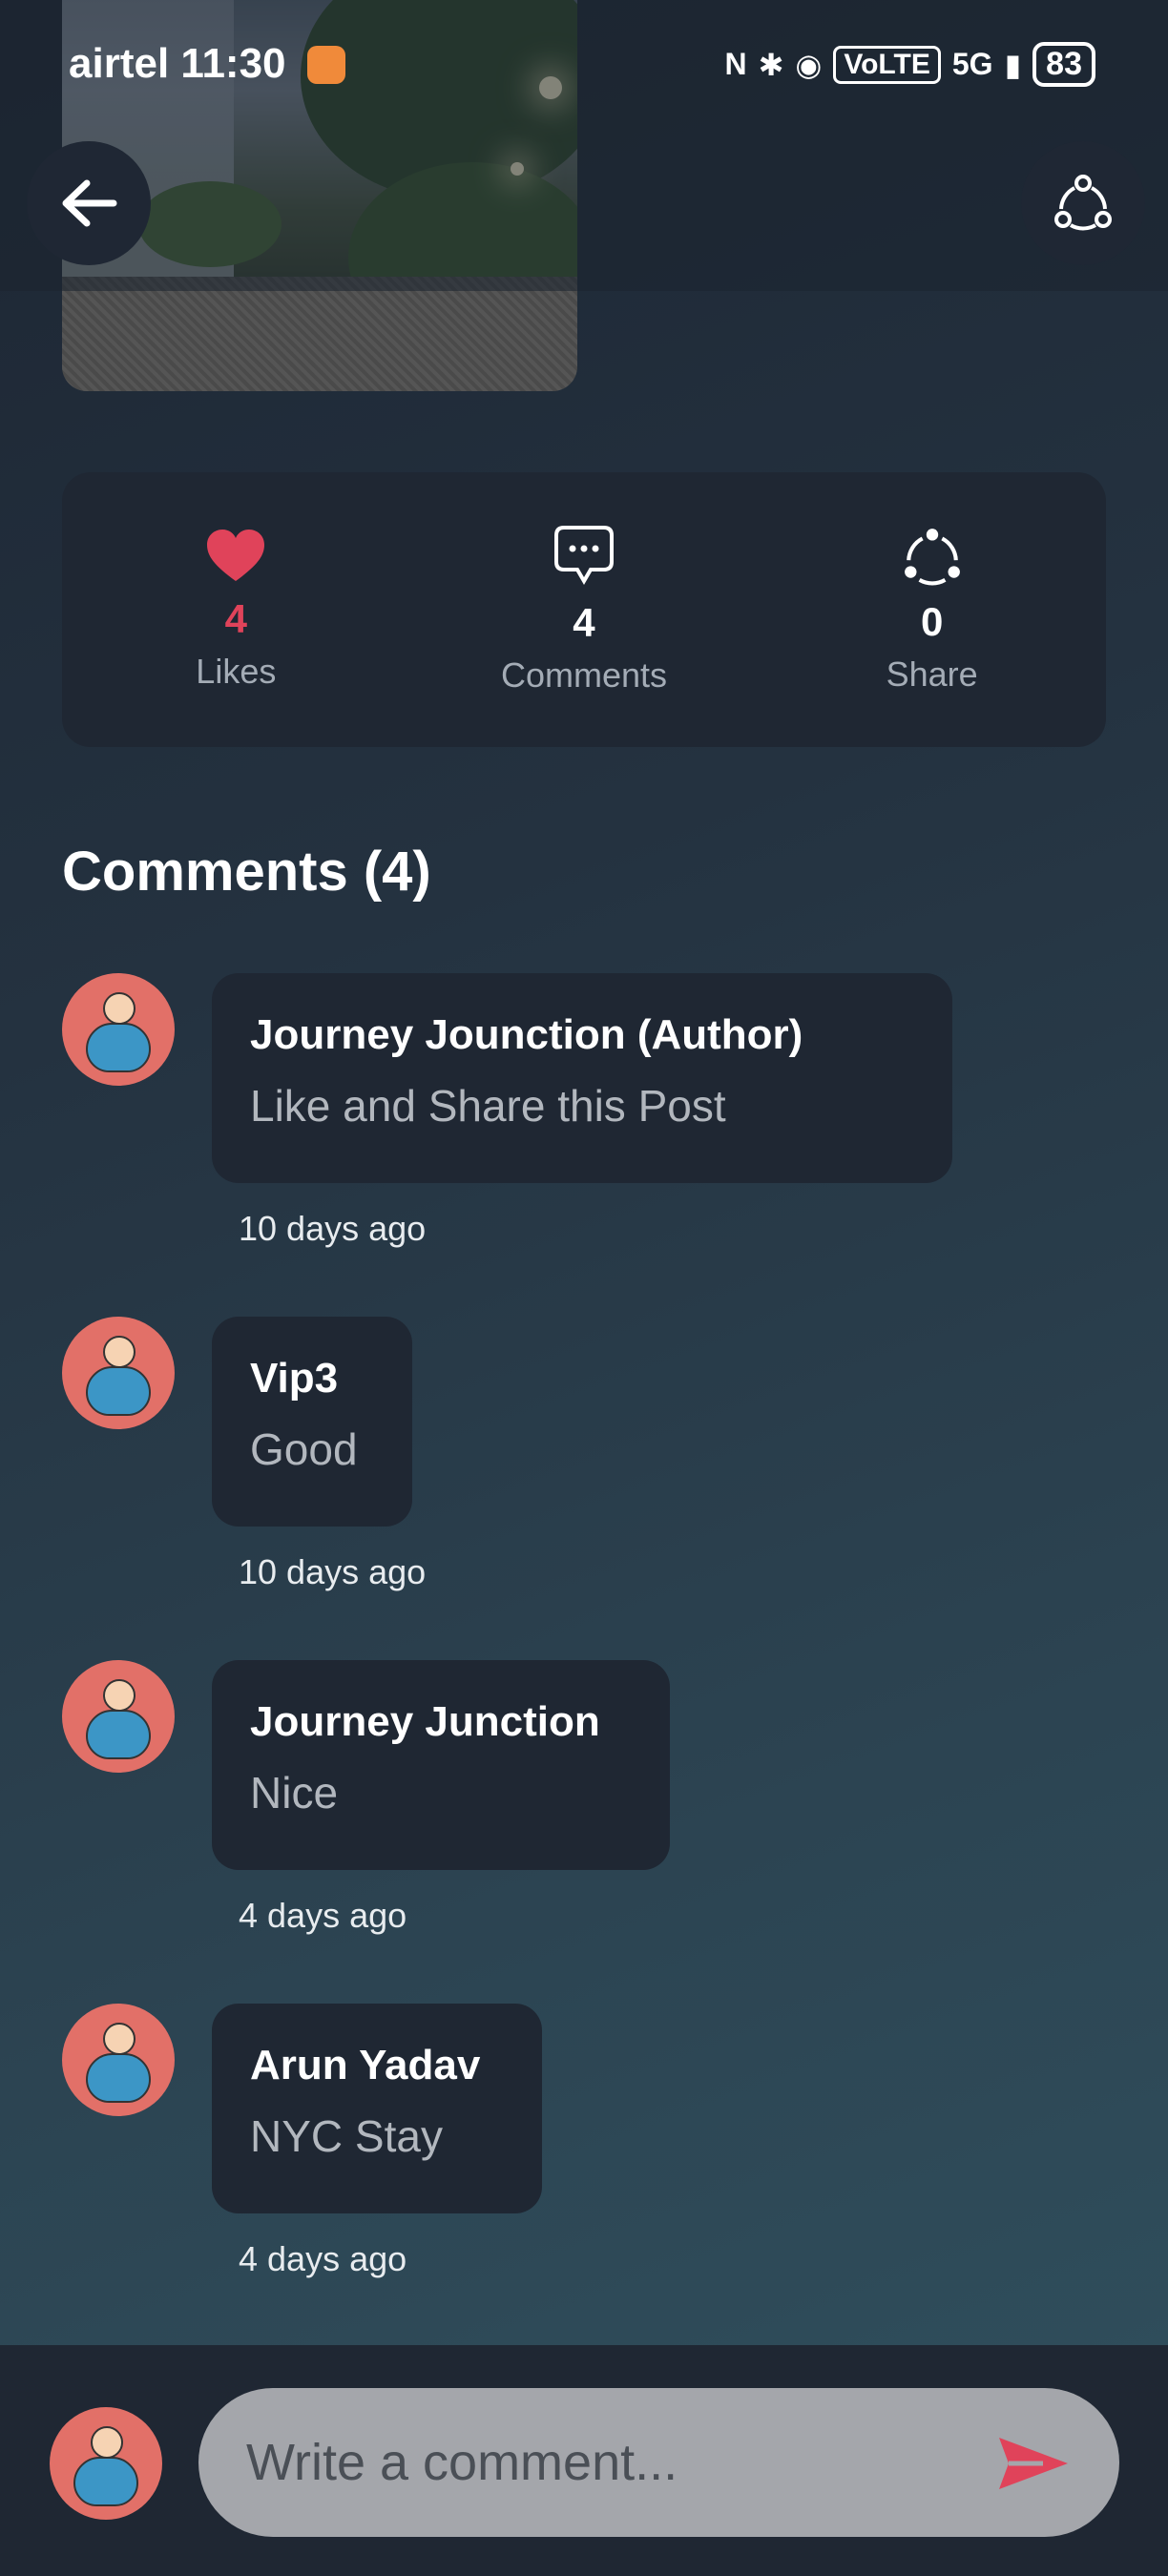 The width and height of the screenshot is (1168, 2576). Describe the element at coordinates (236, 671) in the screenshot. I see `likes-label: Likes` at that location.